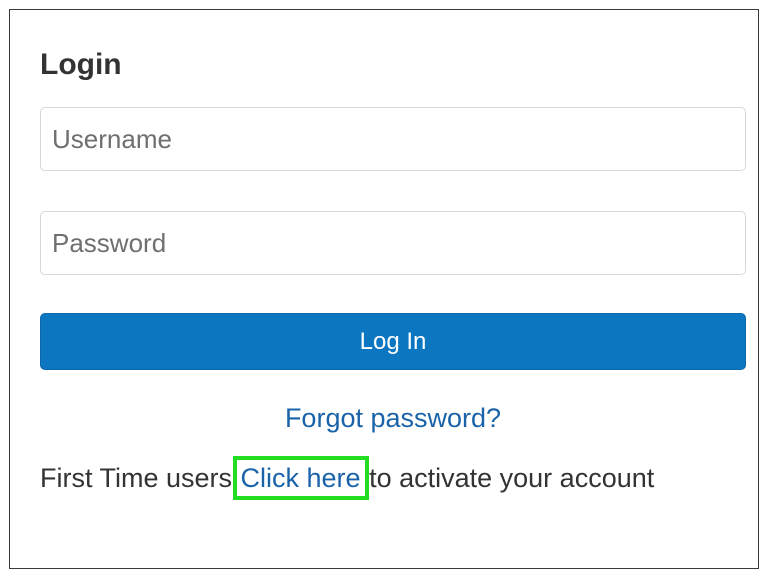 The height and width of the screenshot is (569, 768). What do you see at coordinates (140, 478) in the screenshot?
I see `first-time-prefix: First Time users` at bounding box center [140, 478].